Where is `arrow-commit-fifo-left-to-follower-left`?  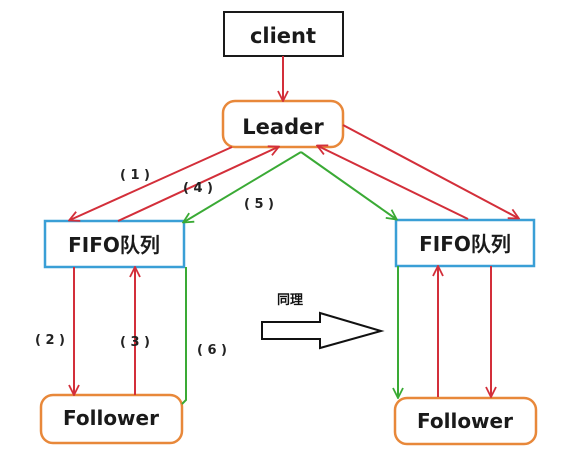
arrow-commit-fifo-left-to-follower-left is located at coordinates (184, 336).